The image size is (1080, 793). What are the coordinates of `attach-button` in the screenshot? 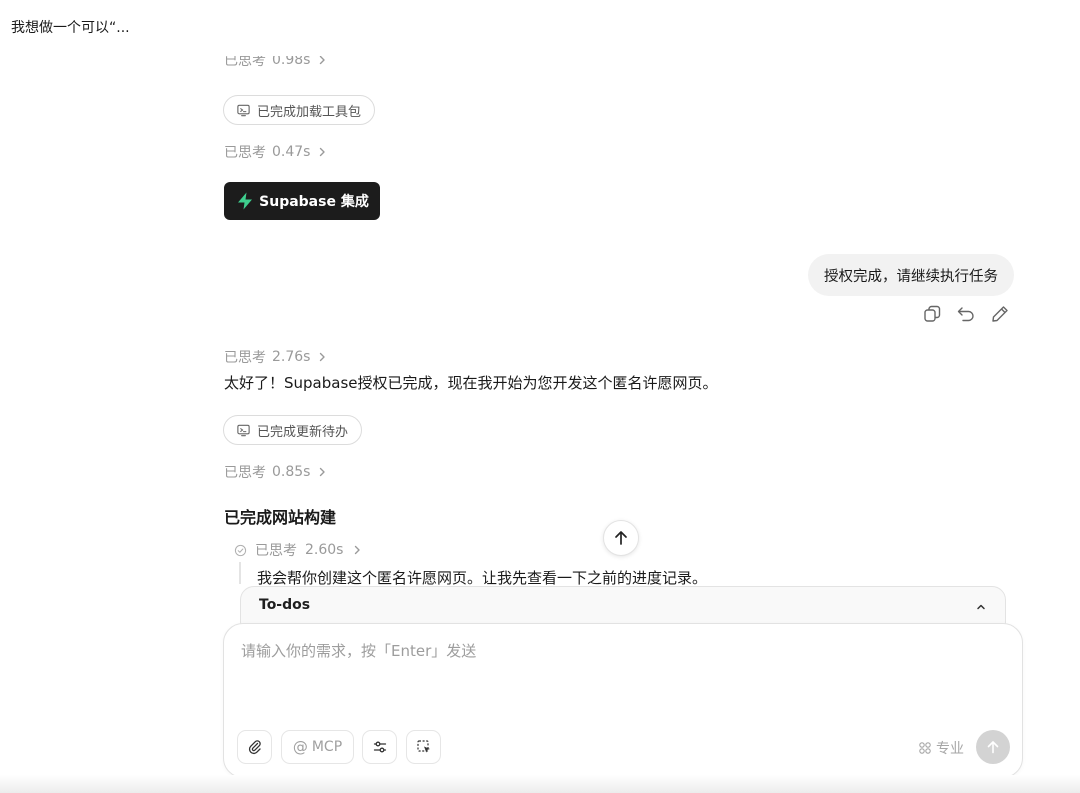 It's located at (254, 747).